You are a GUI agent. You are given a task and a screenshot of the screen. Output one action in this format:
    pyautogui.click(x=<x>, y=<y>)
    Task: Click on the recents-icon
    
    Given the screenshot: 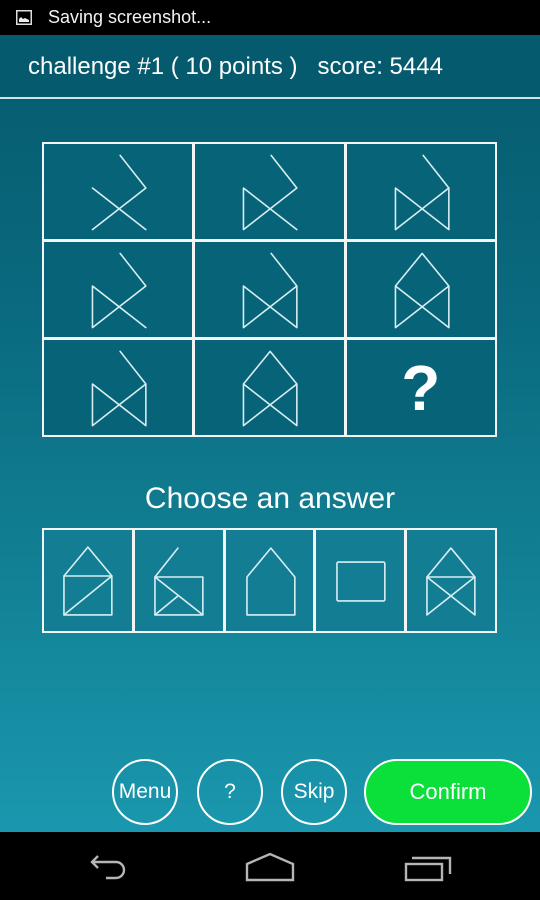 What is the action you would take?
    pyautogui.click(x=428, y=869)
    